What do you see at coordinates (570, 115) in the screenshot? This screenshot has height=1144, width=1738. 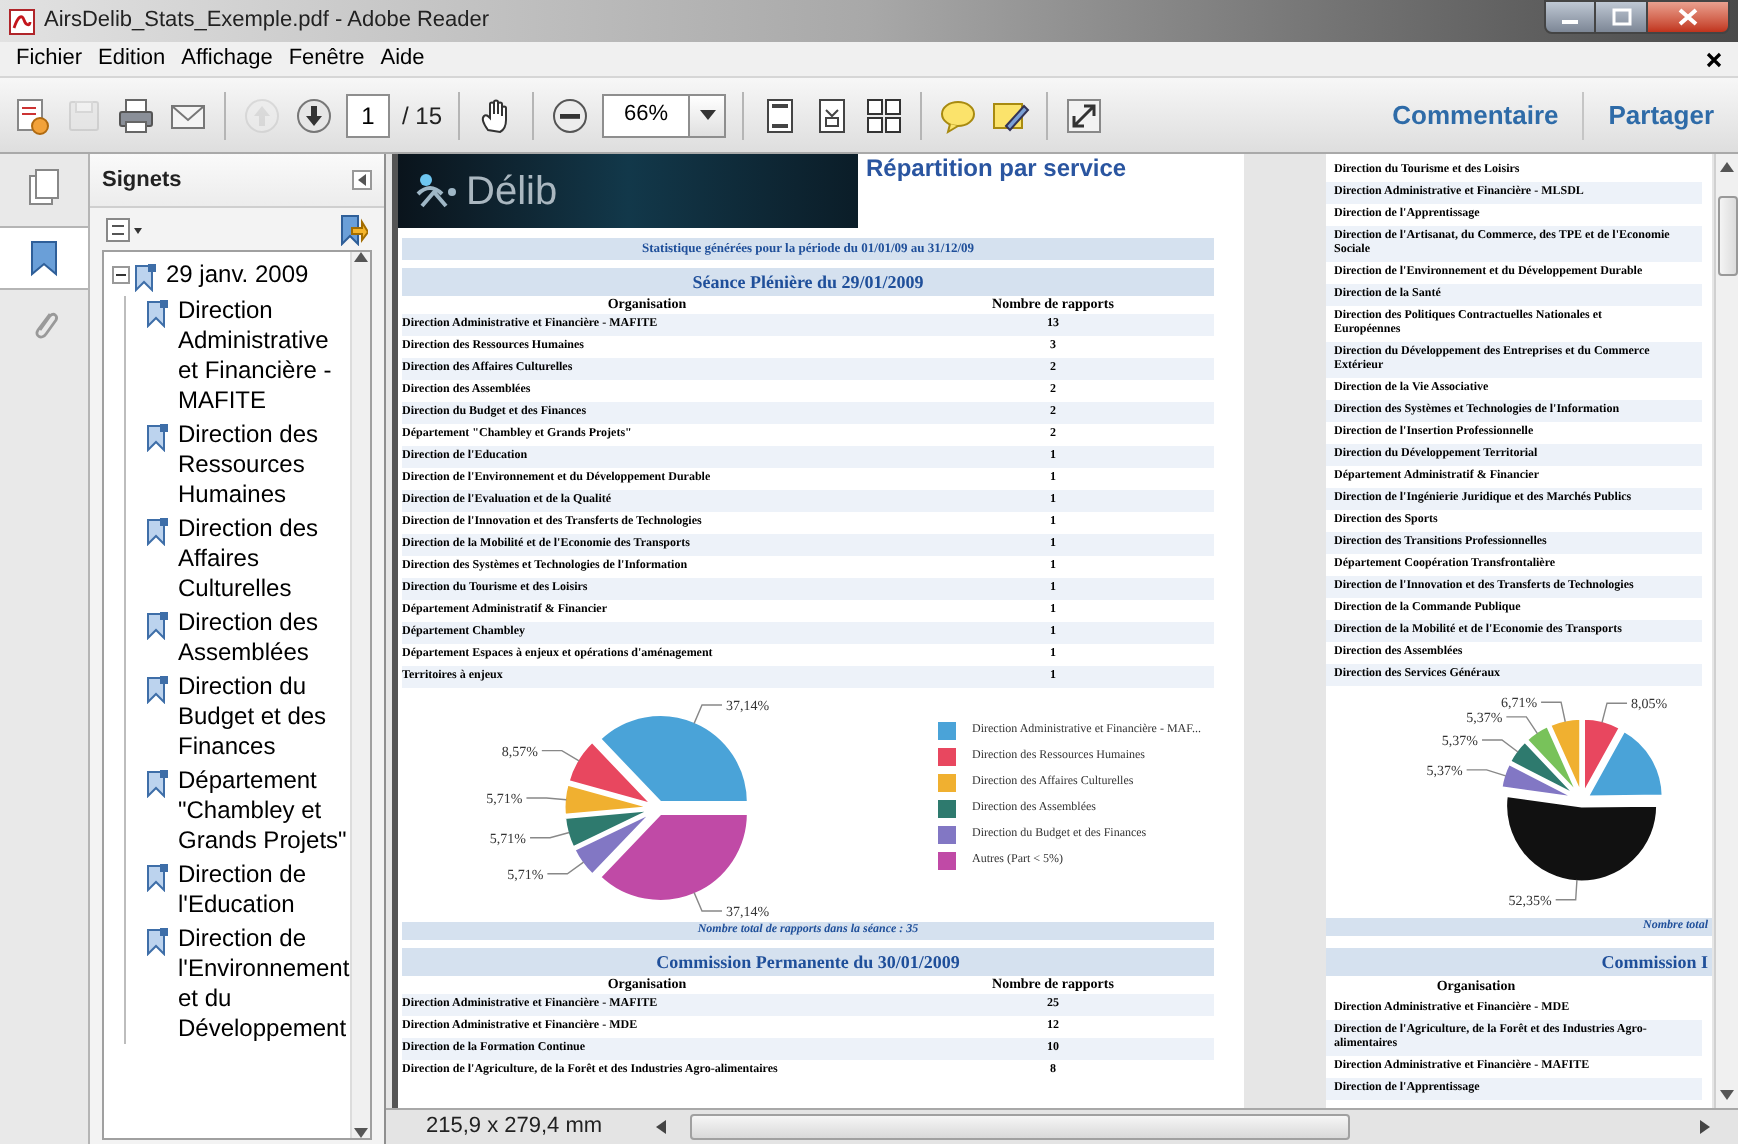 I see `zoom-out-icon` at bounding box center [570, 115].